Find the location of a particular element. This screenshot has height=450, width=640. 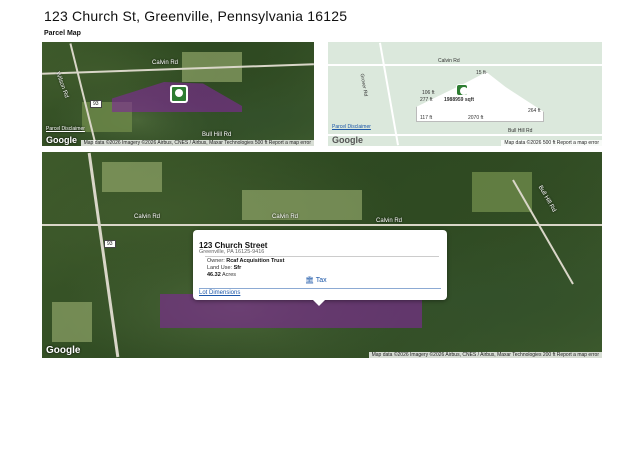

dimension-label: 106 ft is located at coordinates (428, 93).